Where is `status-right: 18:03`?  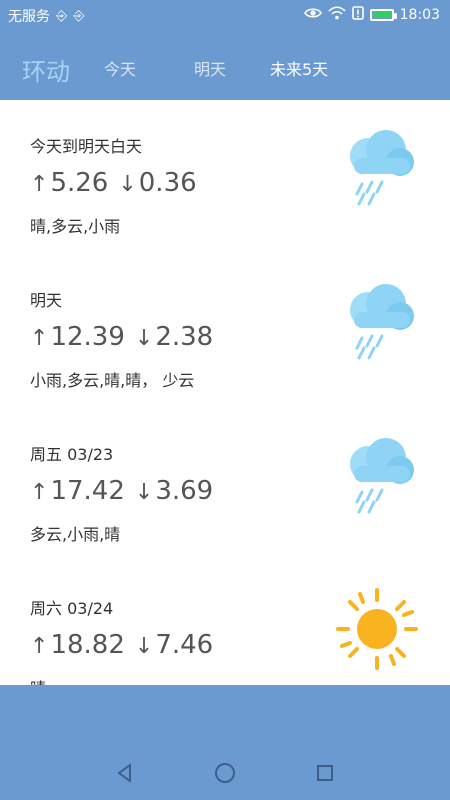
status-right: 18:03 is located at coordinates (371, 15).